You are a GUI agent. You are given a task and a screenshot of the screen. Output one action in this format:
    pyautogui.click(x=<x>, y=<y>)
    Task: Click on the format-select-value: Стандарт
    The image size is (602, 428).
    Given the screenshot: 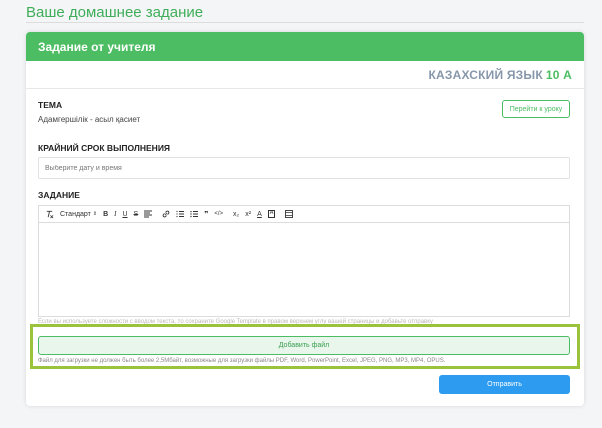 What is the action you would take?
    pyautogui.click(x=75, y=214)
    